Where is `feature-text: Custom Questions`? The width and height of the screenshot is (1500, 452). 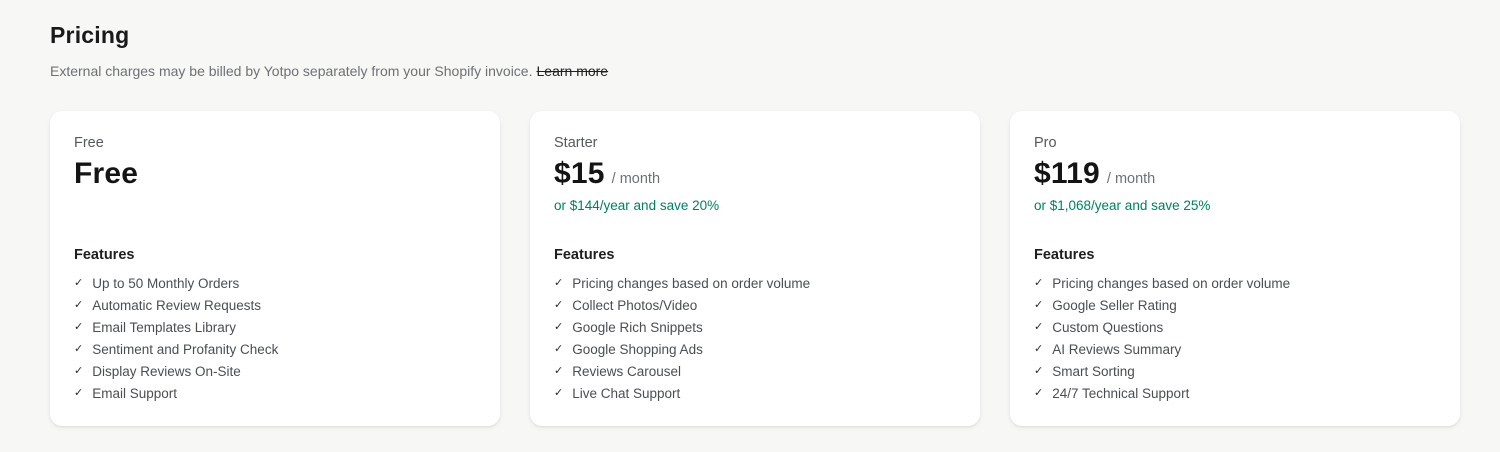
feature-text: Custom Questions is located at coordinates (1108, 327).